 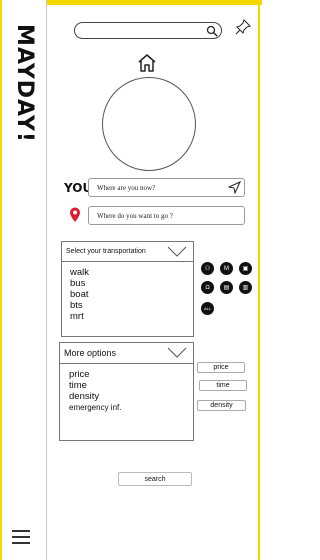 I want to click on menu-icon, so click(x=21, y=537).